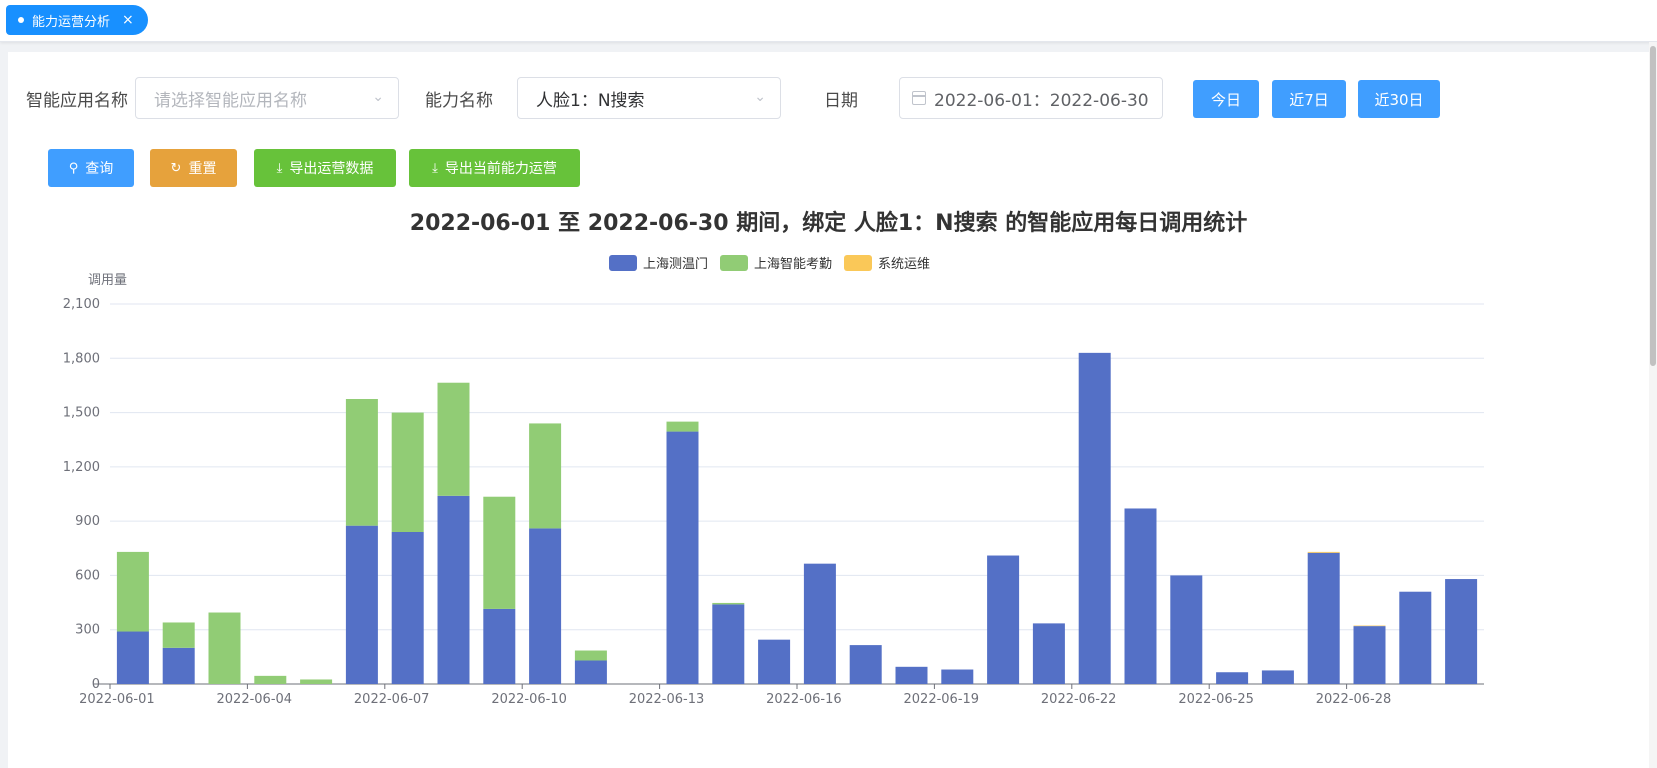 The height and width of the screenshot is (768, 1657). What do you see at coordinates (255, 699) in the screenshot?
I see `x-tick-label: 2022-06-04` at bounding box center [255, 699].